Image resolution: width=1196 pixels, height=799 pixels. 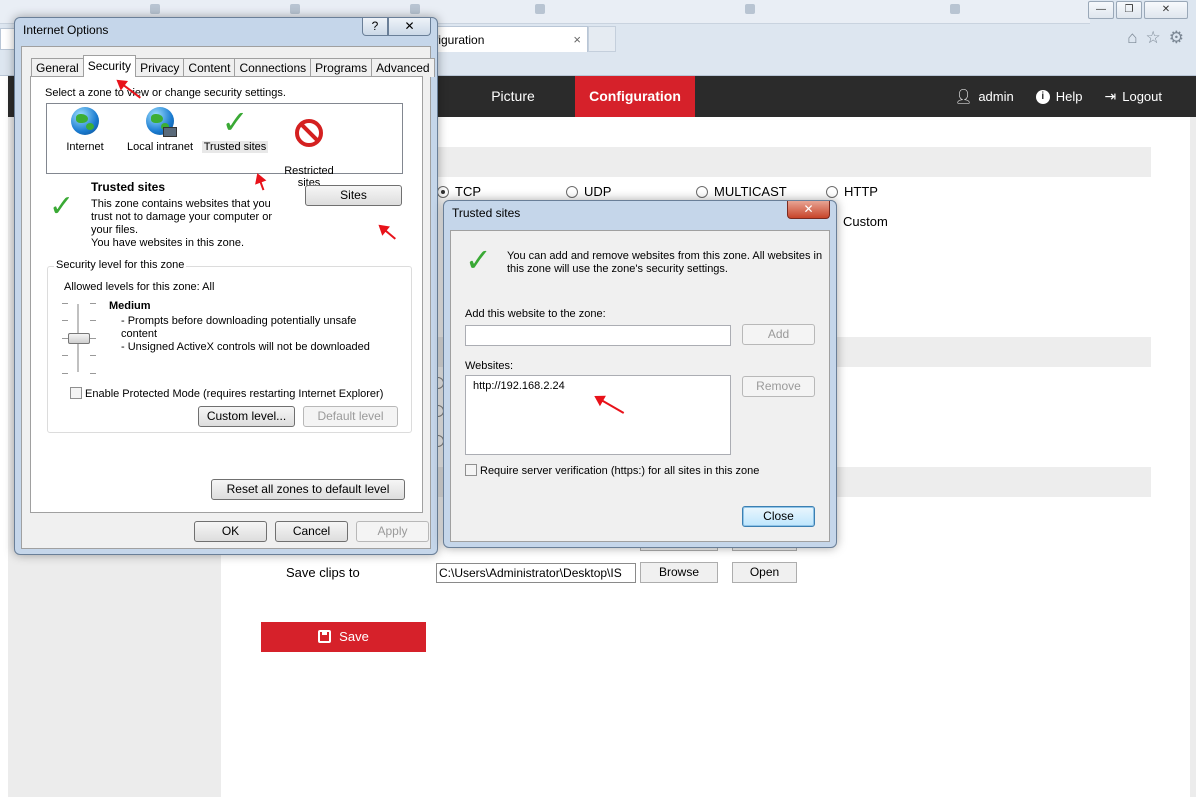 What do you see at coordinates (160, 130) in the screenshot?
I see `zone-local-intranet: Local intranet` at bounding box center [160, 130].